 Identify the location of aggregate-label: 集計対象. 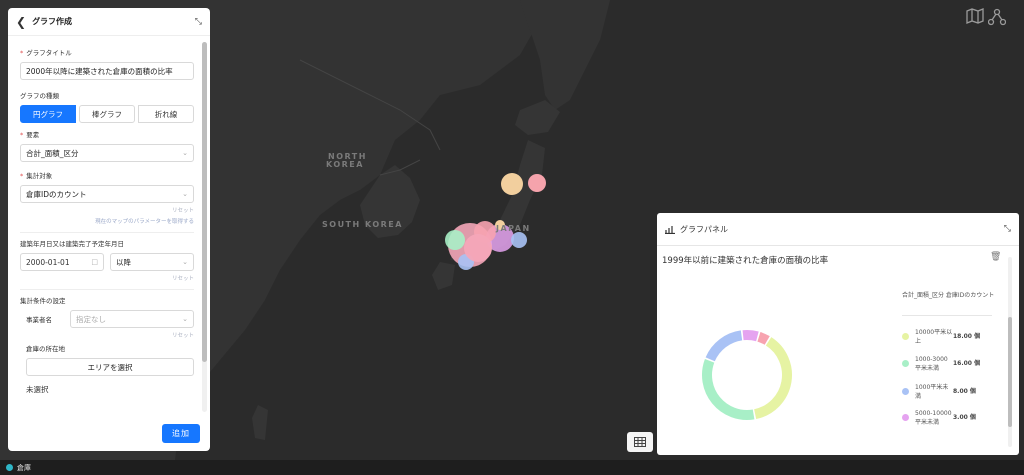
(39, 176).